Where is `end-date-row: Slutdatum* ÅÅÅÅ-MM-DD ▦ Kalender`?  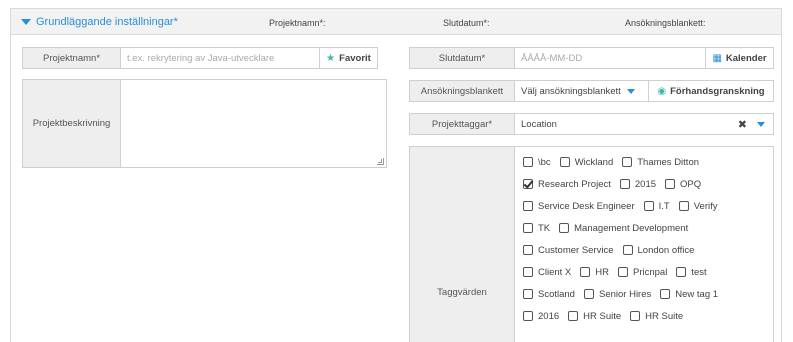 end-date-row: Slutdatum* ÅÅÅÅ-MM-DD ▦ Kalender is located at coordinates (591, 58).